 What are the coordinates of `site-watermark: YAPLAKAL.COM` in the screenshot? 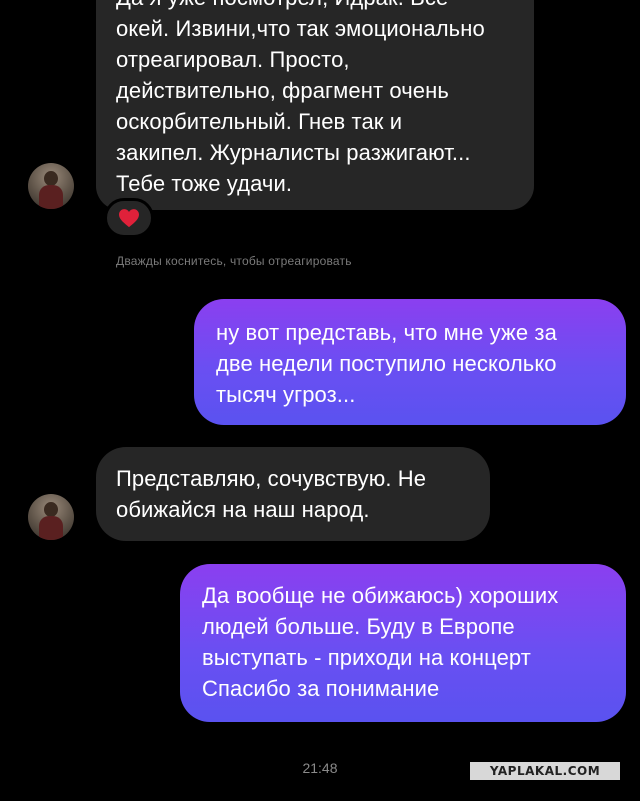 It's located at (545, 771).